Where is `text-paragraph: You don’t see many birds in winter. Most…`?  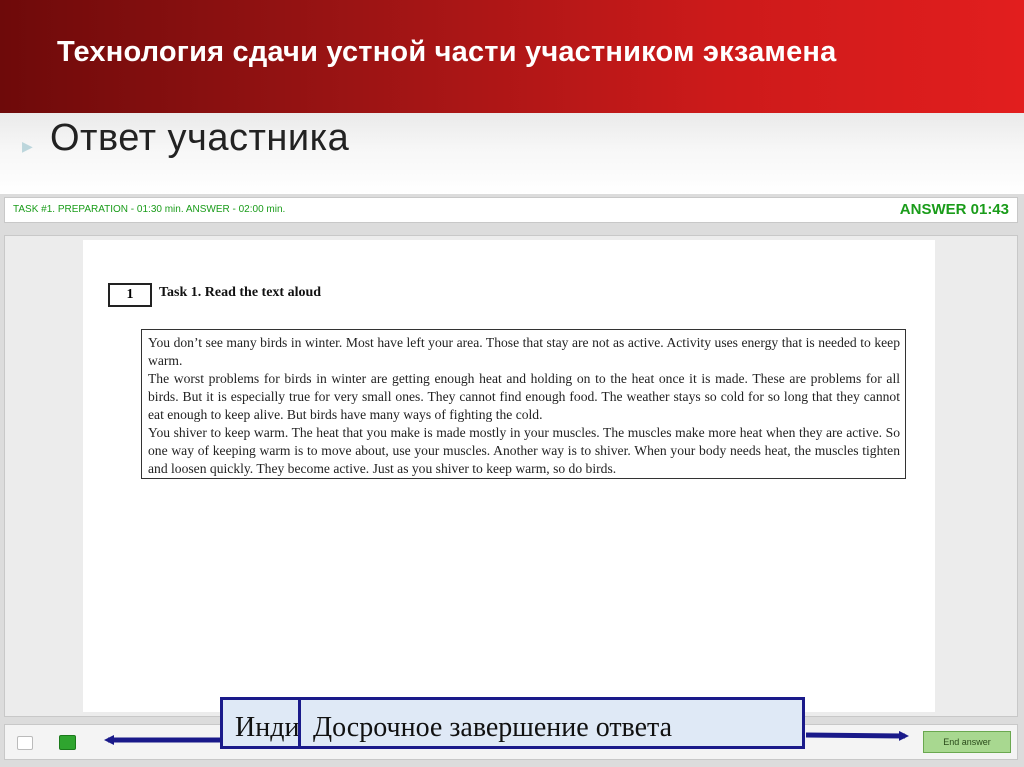
text-paragraph: You don’t see many birds in winter. Most… is located at coordinates (524, 351).